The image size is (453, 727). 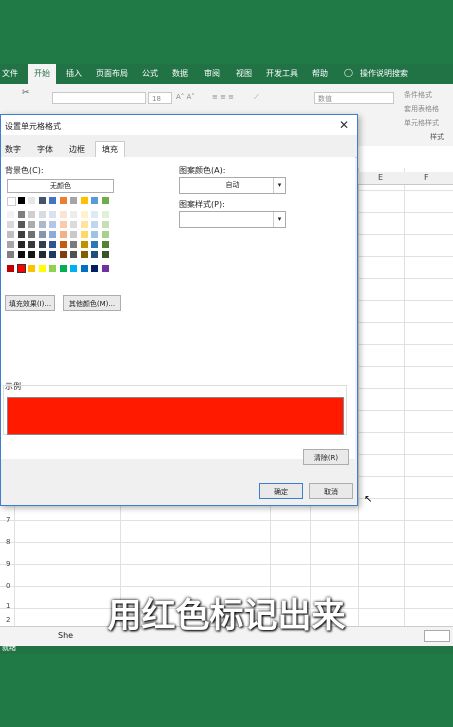 What do you see at coordinates (331, 491) in the screenshot?
I see `cancel-button: 取消` at bounding box center [331, 491].